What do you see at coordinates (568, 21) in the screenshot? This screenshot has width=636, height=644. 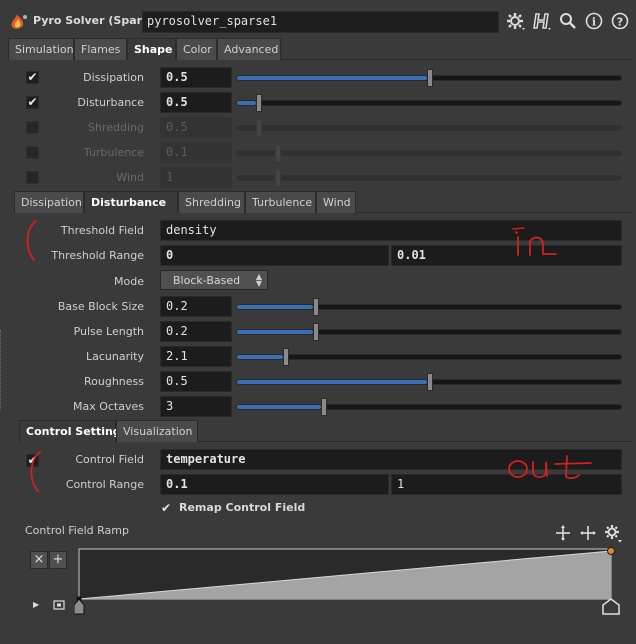 I see `search-icon` at bounding box center [568, 21].